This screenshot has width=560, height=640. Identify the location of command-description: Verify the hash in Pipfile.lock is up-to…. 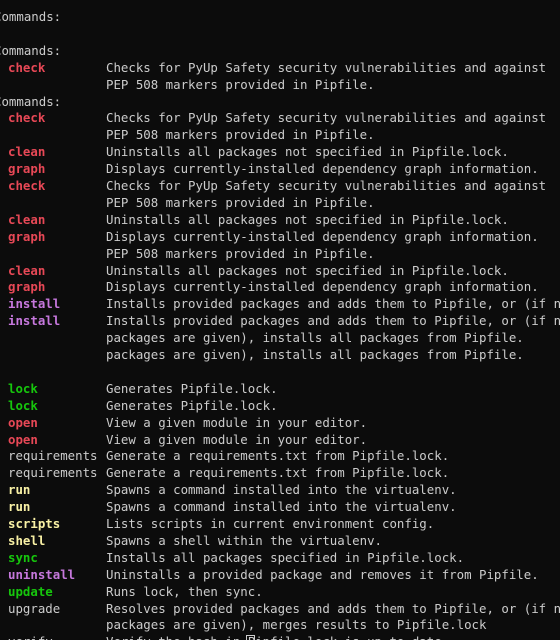
(277, 636).